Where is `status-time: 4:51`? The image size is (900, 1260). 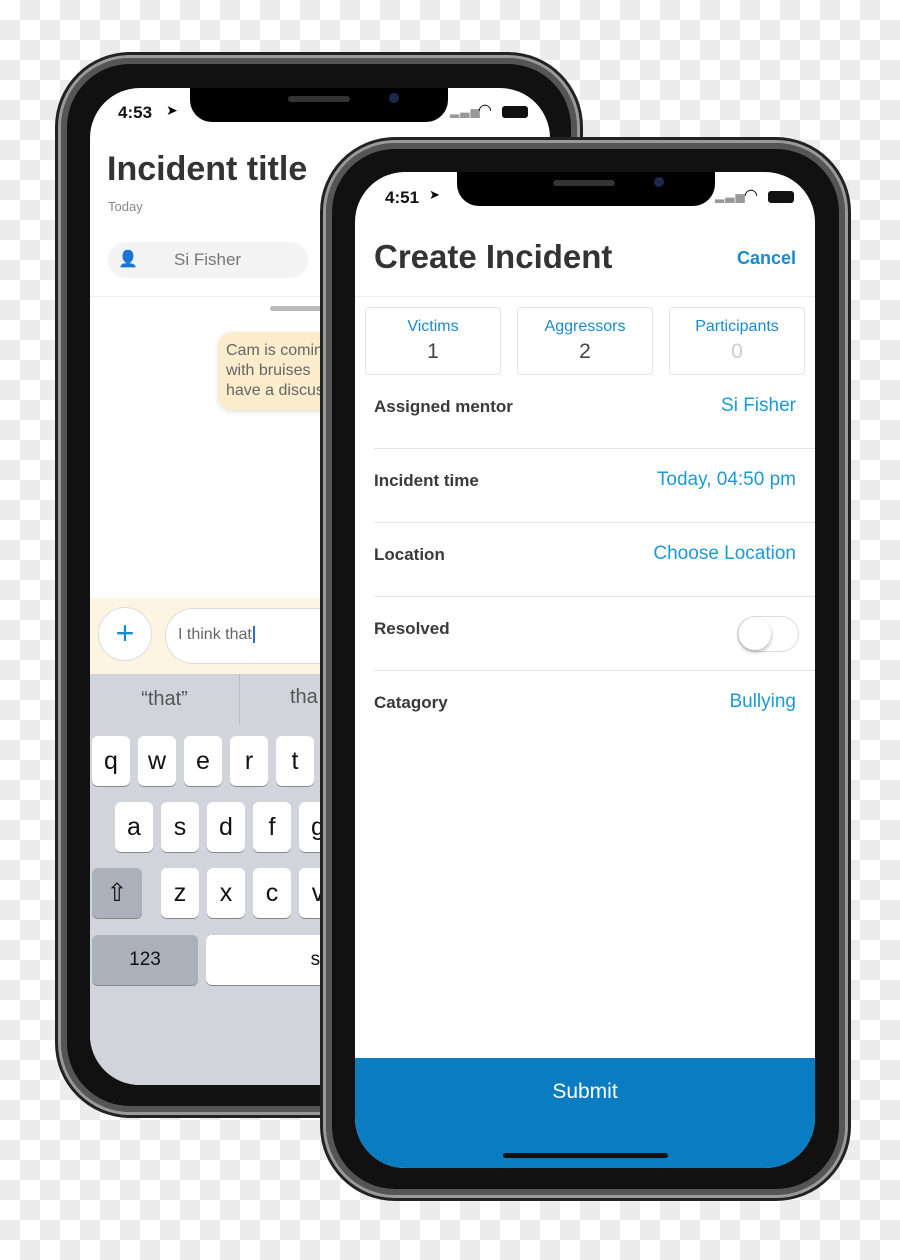
status-time: 4:51 is located at coordinates (402, 197).